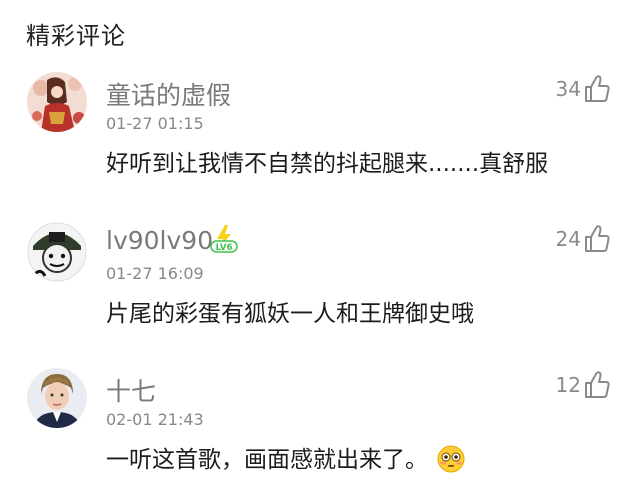 The height and width of the screenshot is (484, 641). Describe the element at coordinates (568, 89) in the screenshot. I see `like-count: 34` at that location.